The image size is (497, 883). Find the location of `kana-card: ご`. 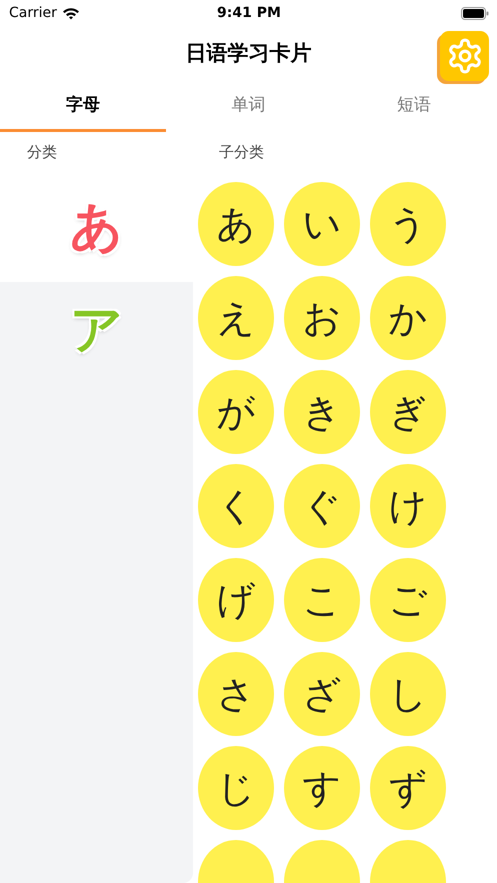

kana-card: ご is located at coordinates (408, 600).